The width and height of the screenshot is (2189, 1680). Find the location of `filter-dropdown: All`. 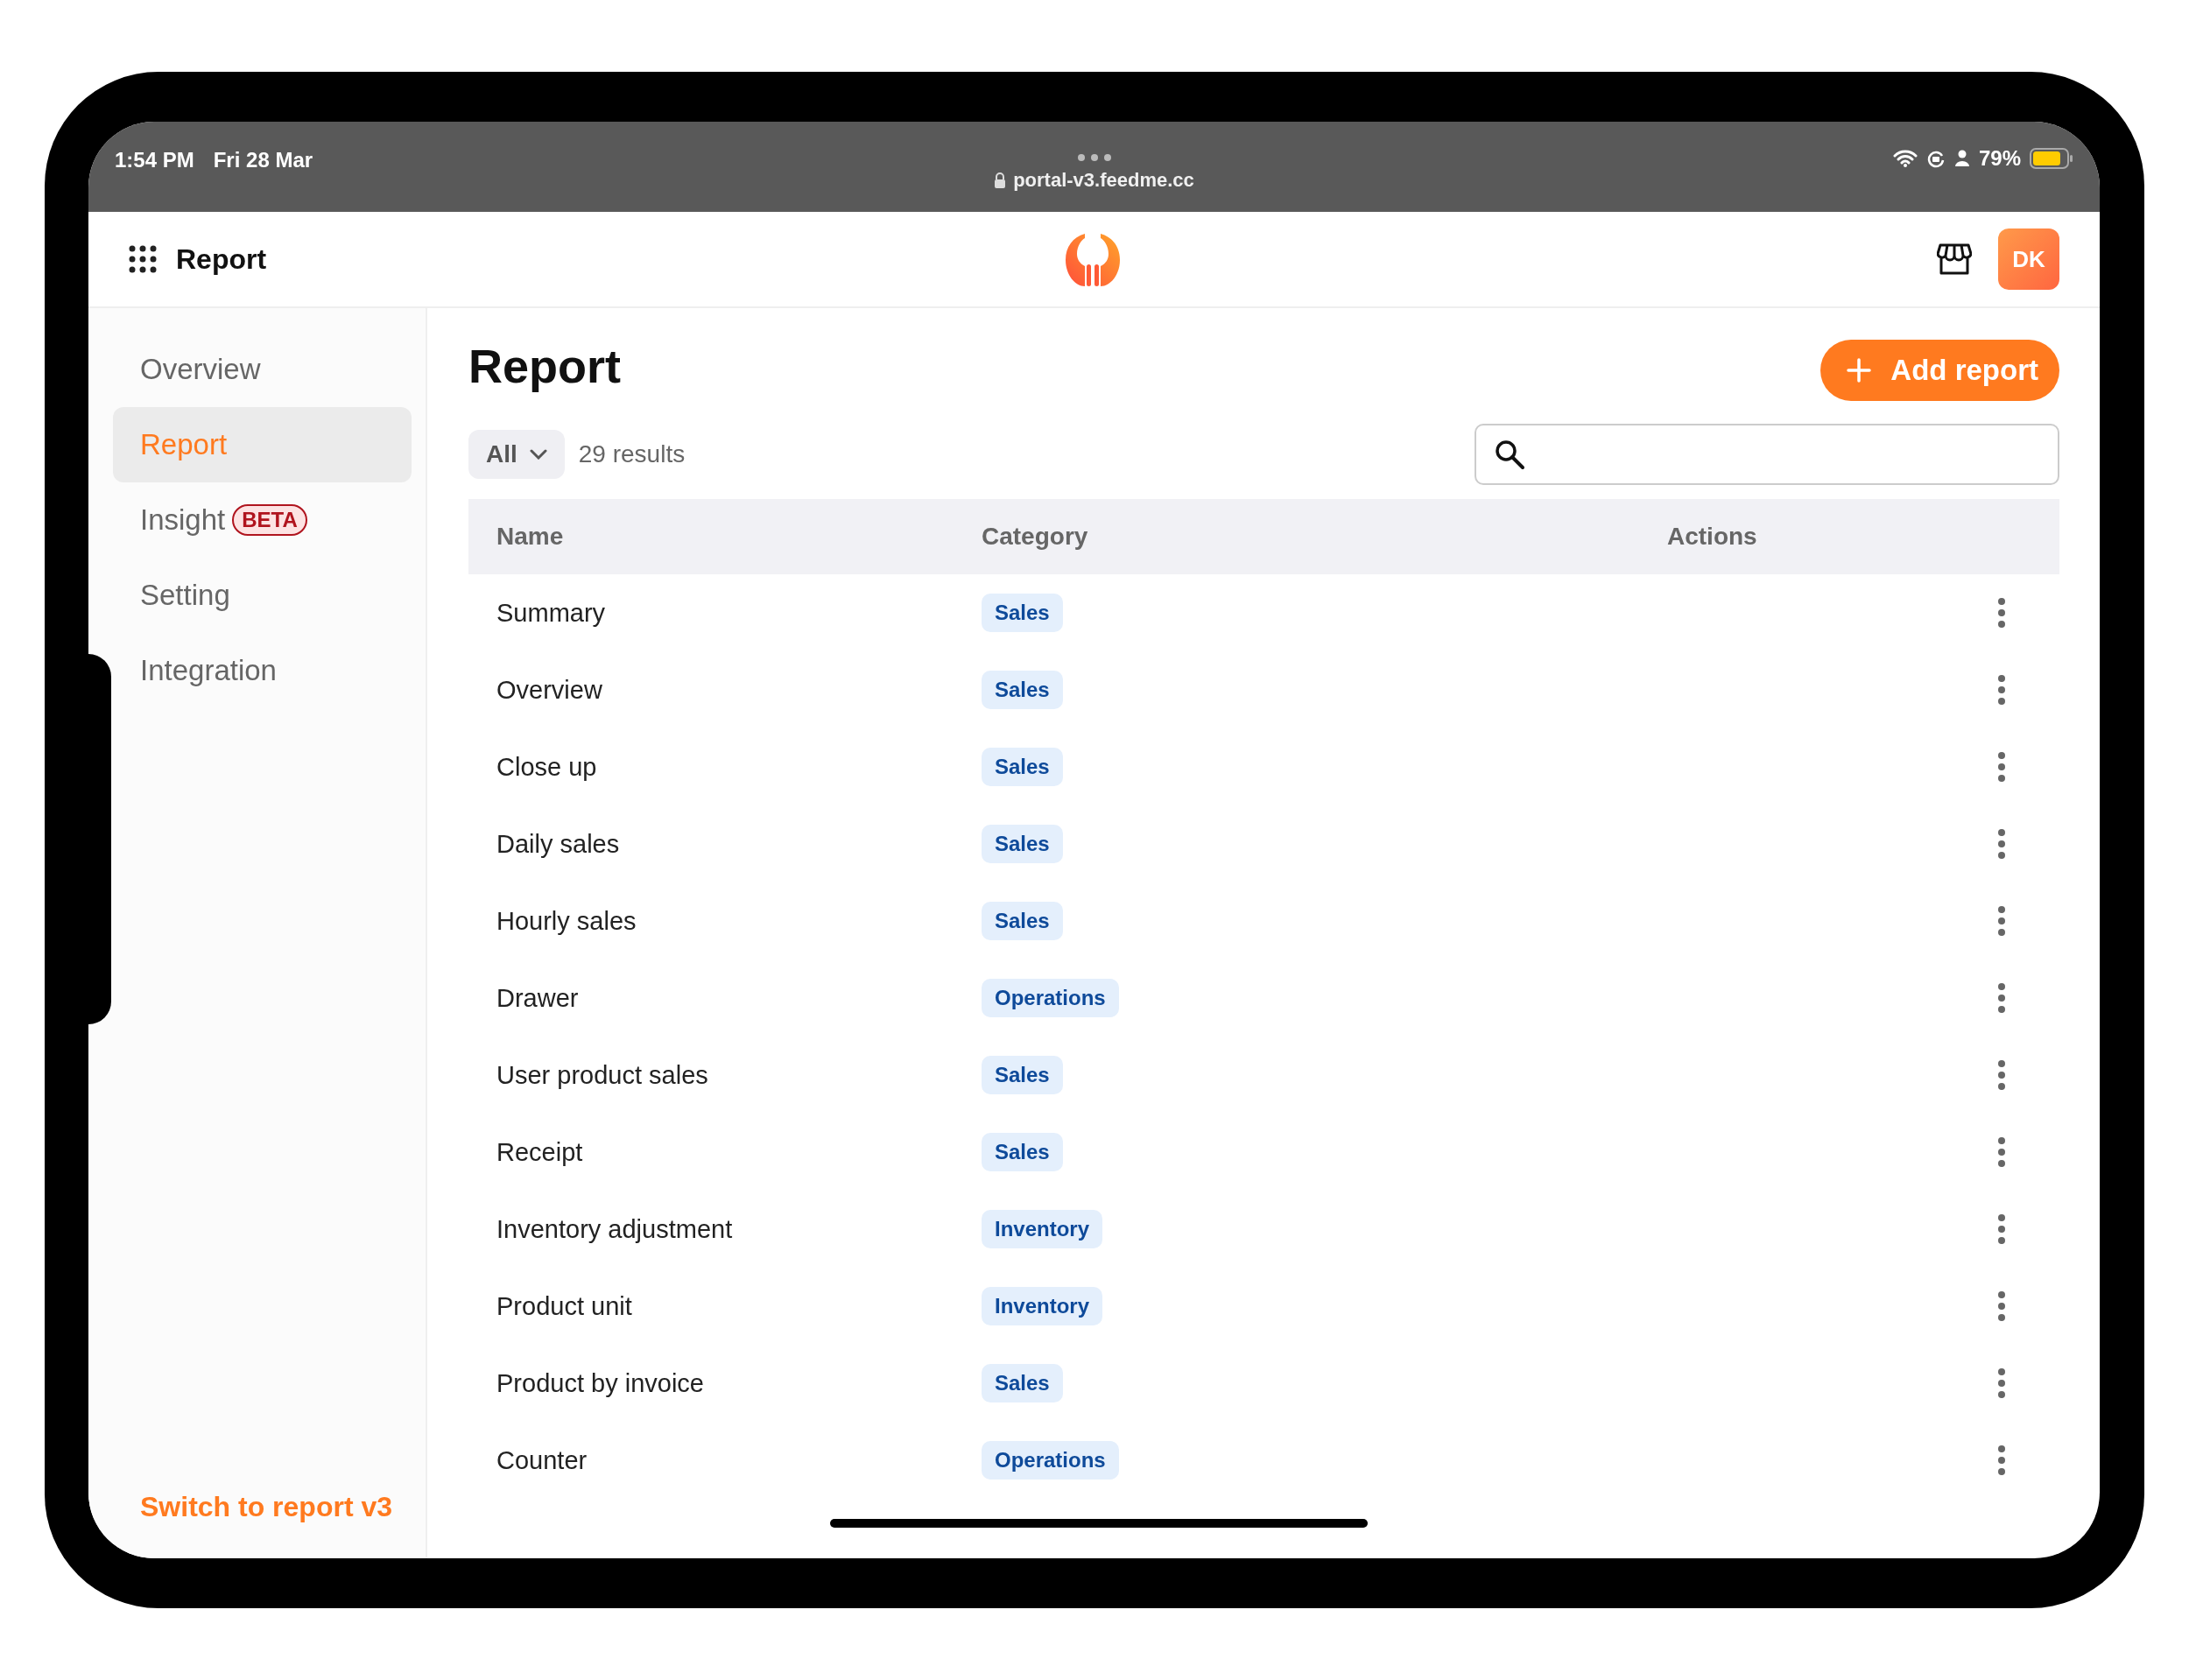

filter-dropdown: All is located at coordinates (516, 454).